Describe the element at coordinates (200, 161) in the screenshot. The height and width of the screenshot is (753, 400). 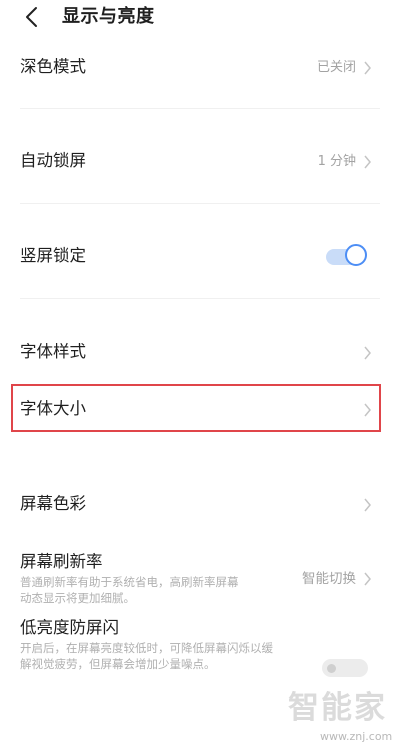
I see `settings-row-auto-lock: 自动锁屏 1 分钟` at that location.